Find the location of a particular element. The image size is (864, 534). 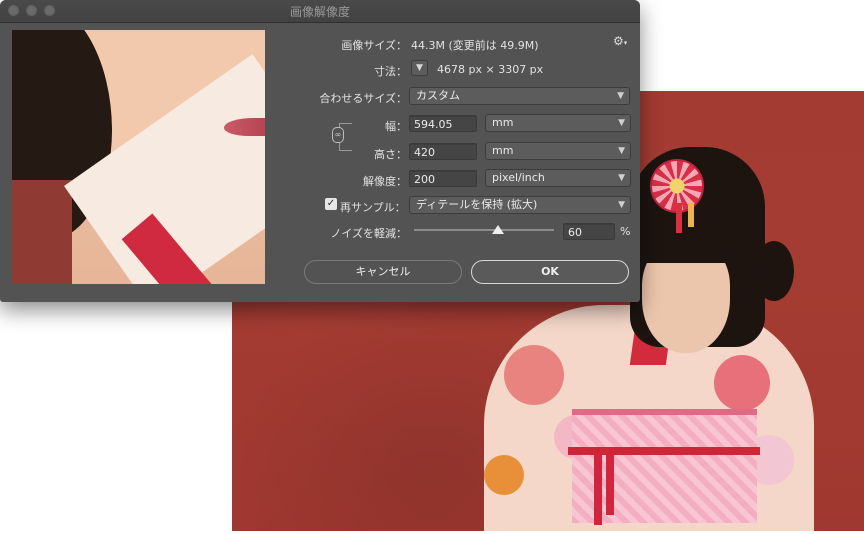

resample-label: 再サンプル： is located at coordinates (373, 207).